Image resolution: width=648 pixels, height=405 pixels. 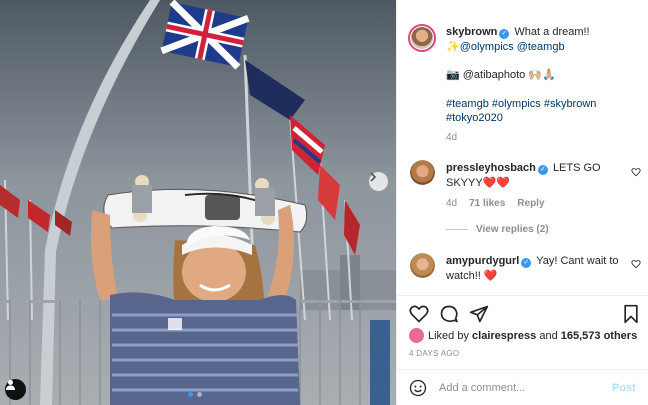 I want to click on comment-username: amypurdygurl, so click(x=482, y=261).